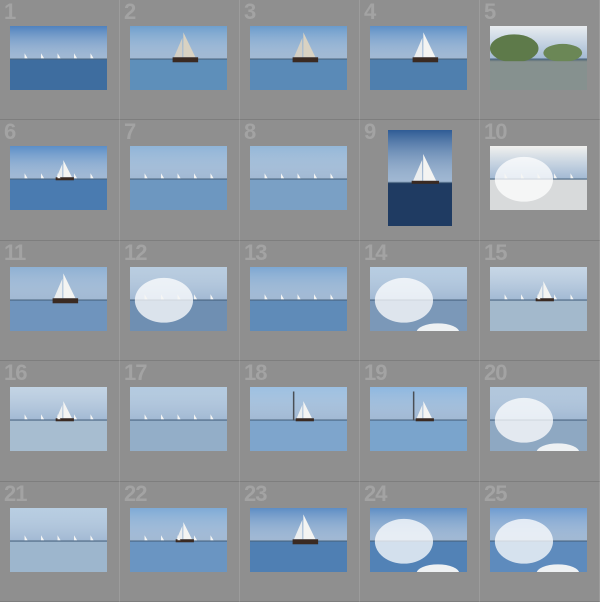 Image resolution: width=600 pixels, height=602 pixels. Describe the element at coordinates (496, 252) in the screenshot. I see `photo-index-label: 15` at that location.